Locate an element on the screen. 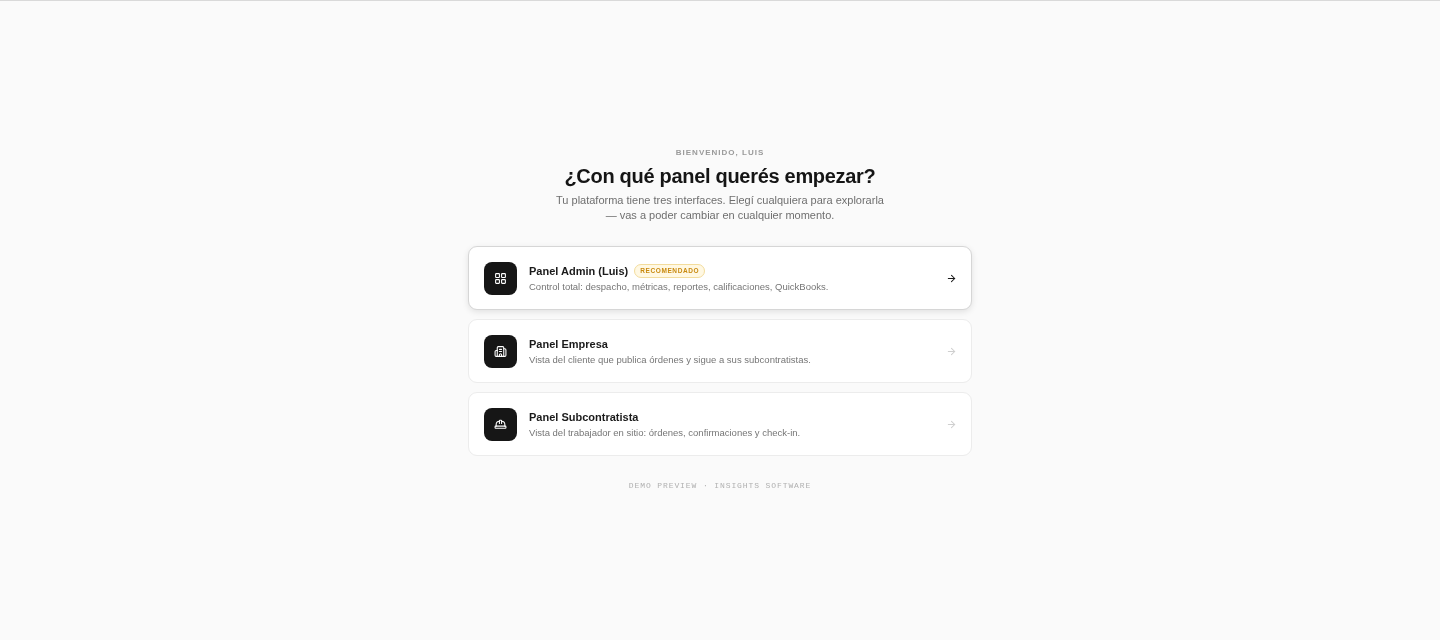 The image size is (1440, 640). panel-title: Panel Subcontratista is located at coordinates (584, 416).